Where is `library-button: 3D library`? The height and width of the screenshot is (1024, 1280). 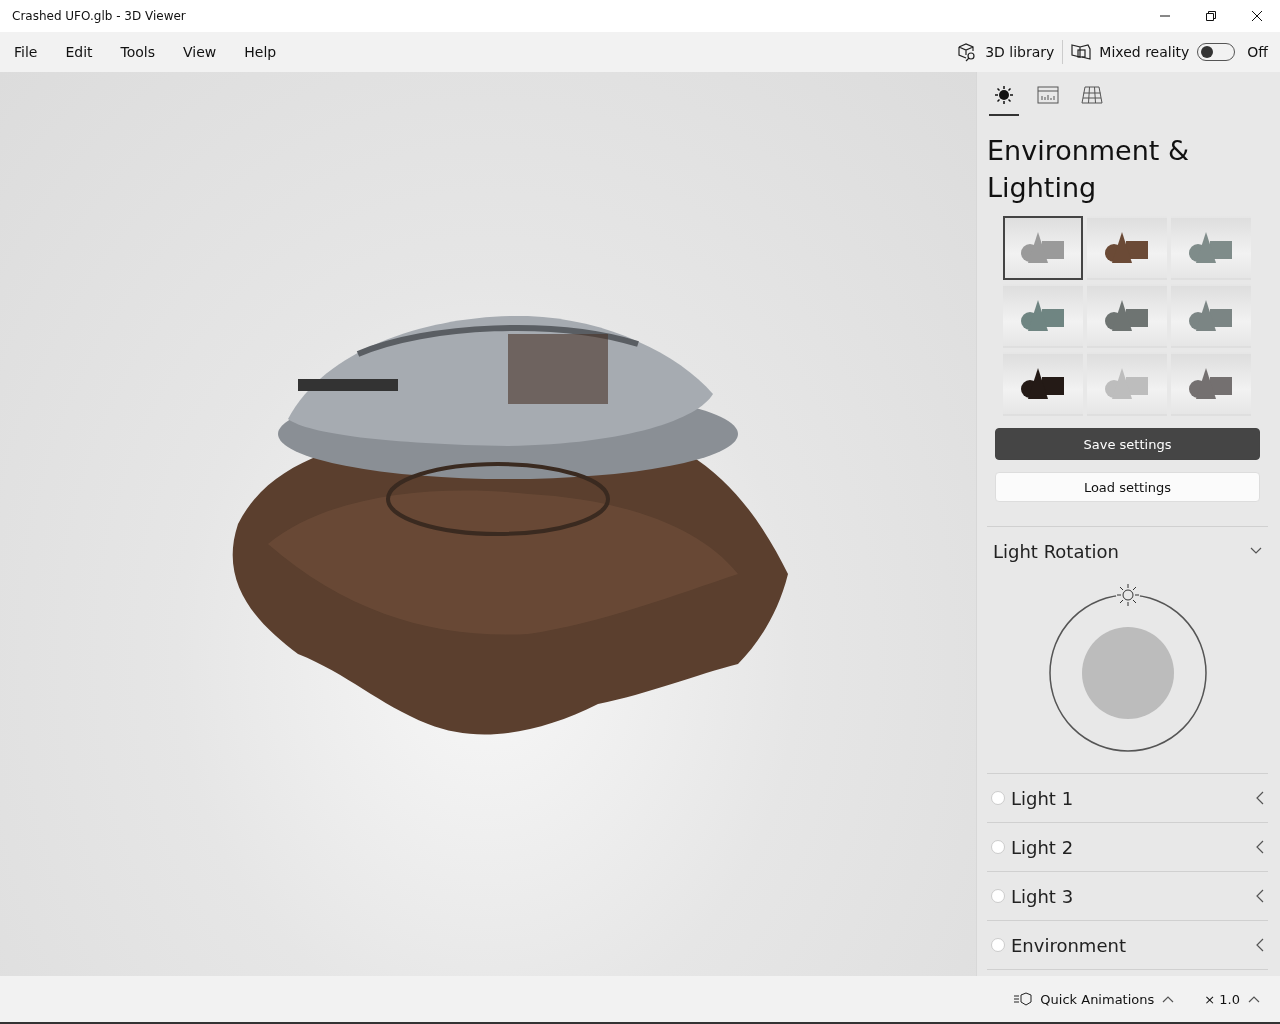
library-button: 3D library is located at coordinates (1006, 52).